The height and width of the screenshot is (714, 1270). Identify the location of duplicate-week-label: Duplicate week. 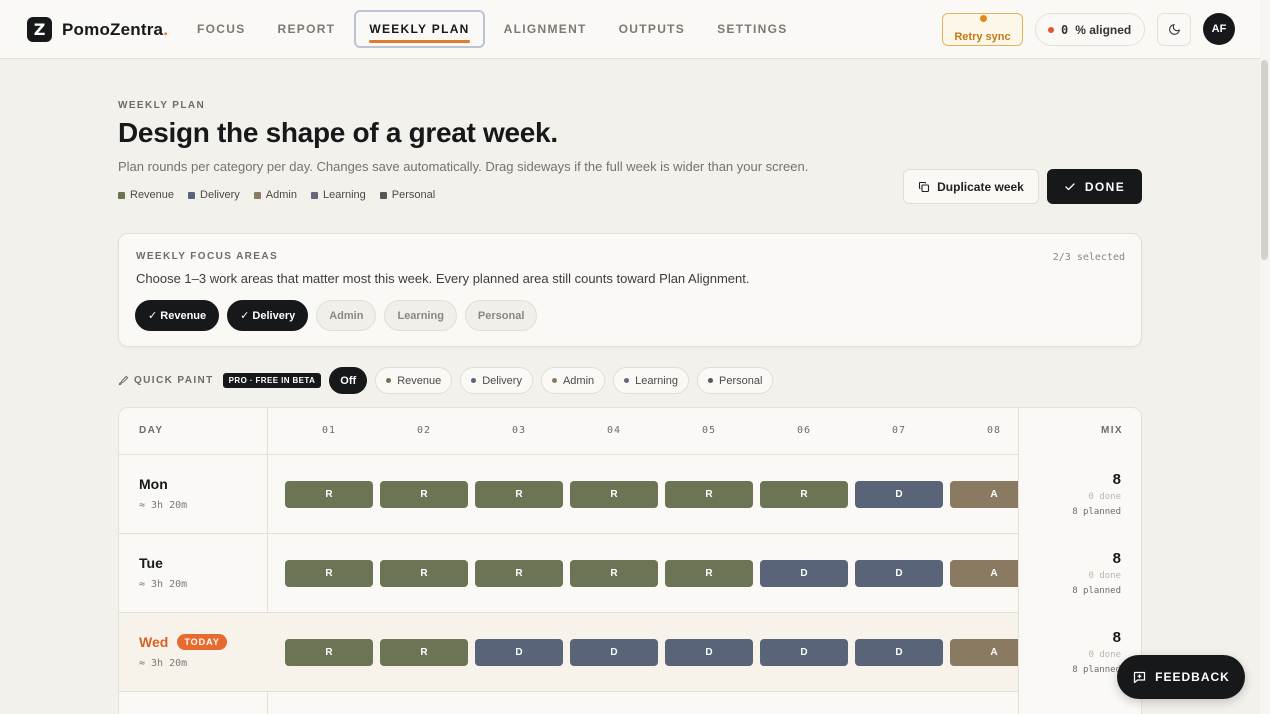
(980, 186).